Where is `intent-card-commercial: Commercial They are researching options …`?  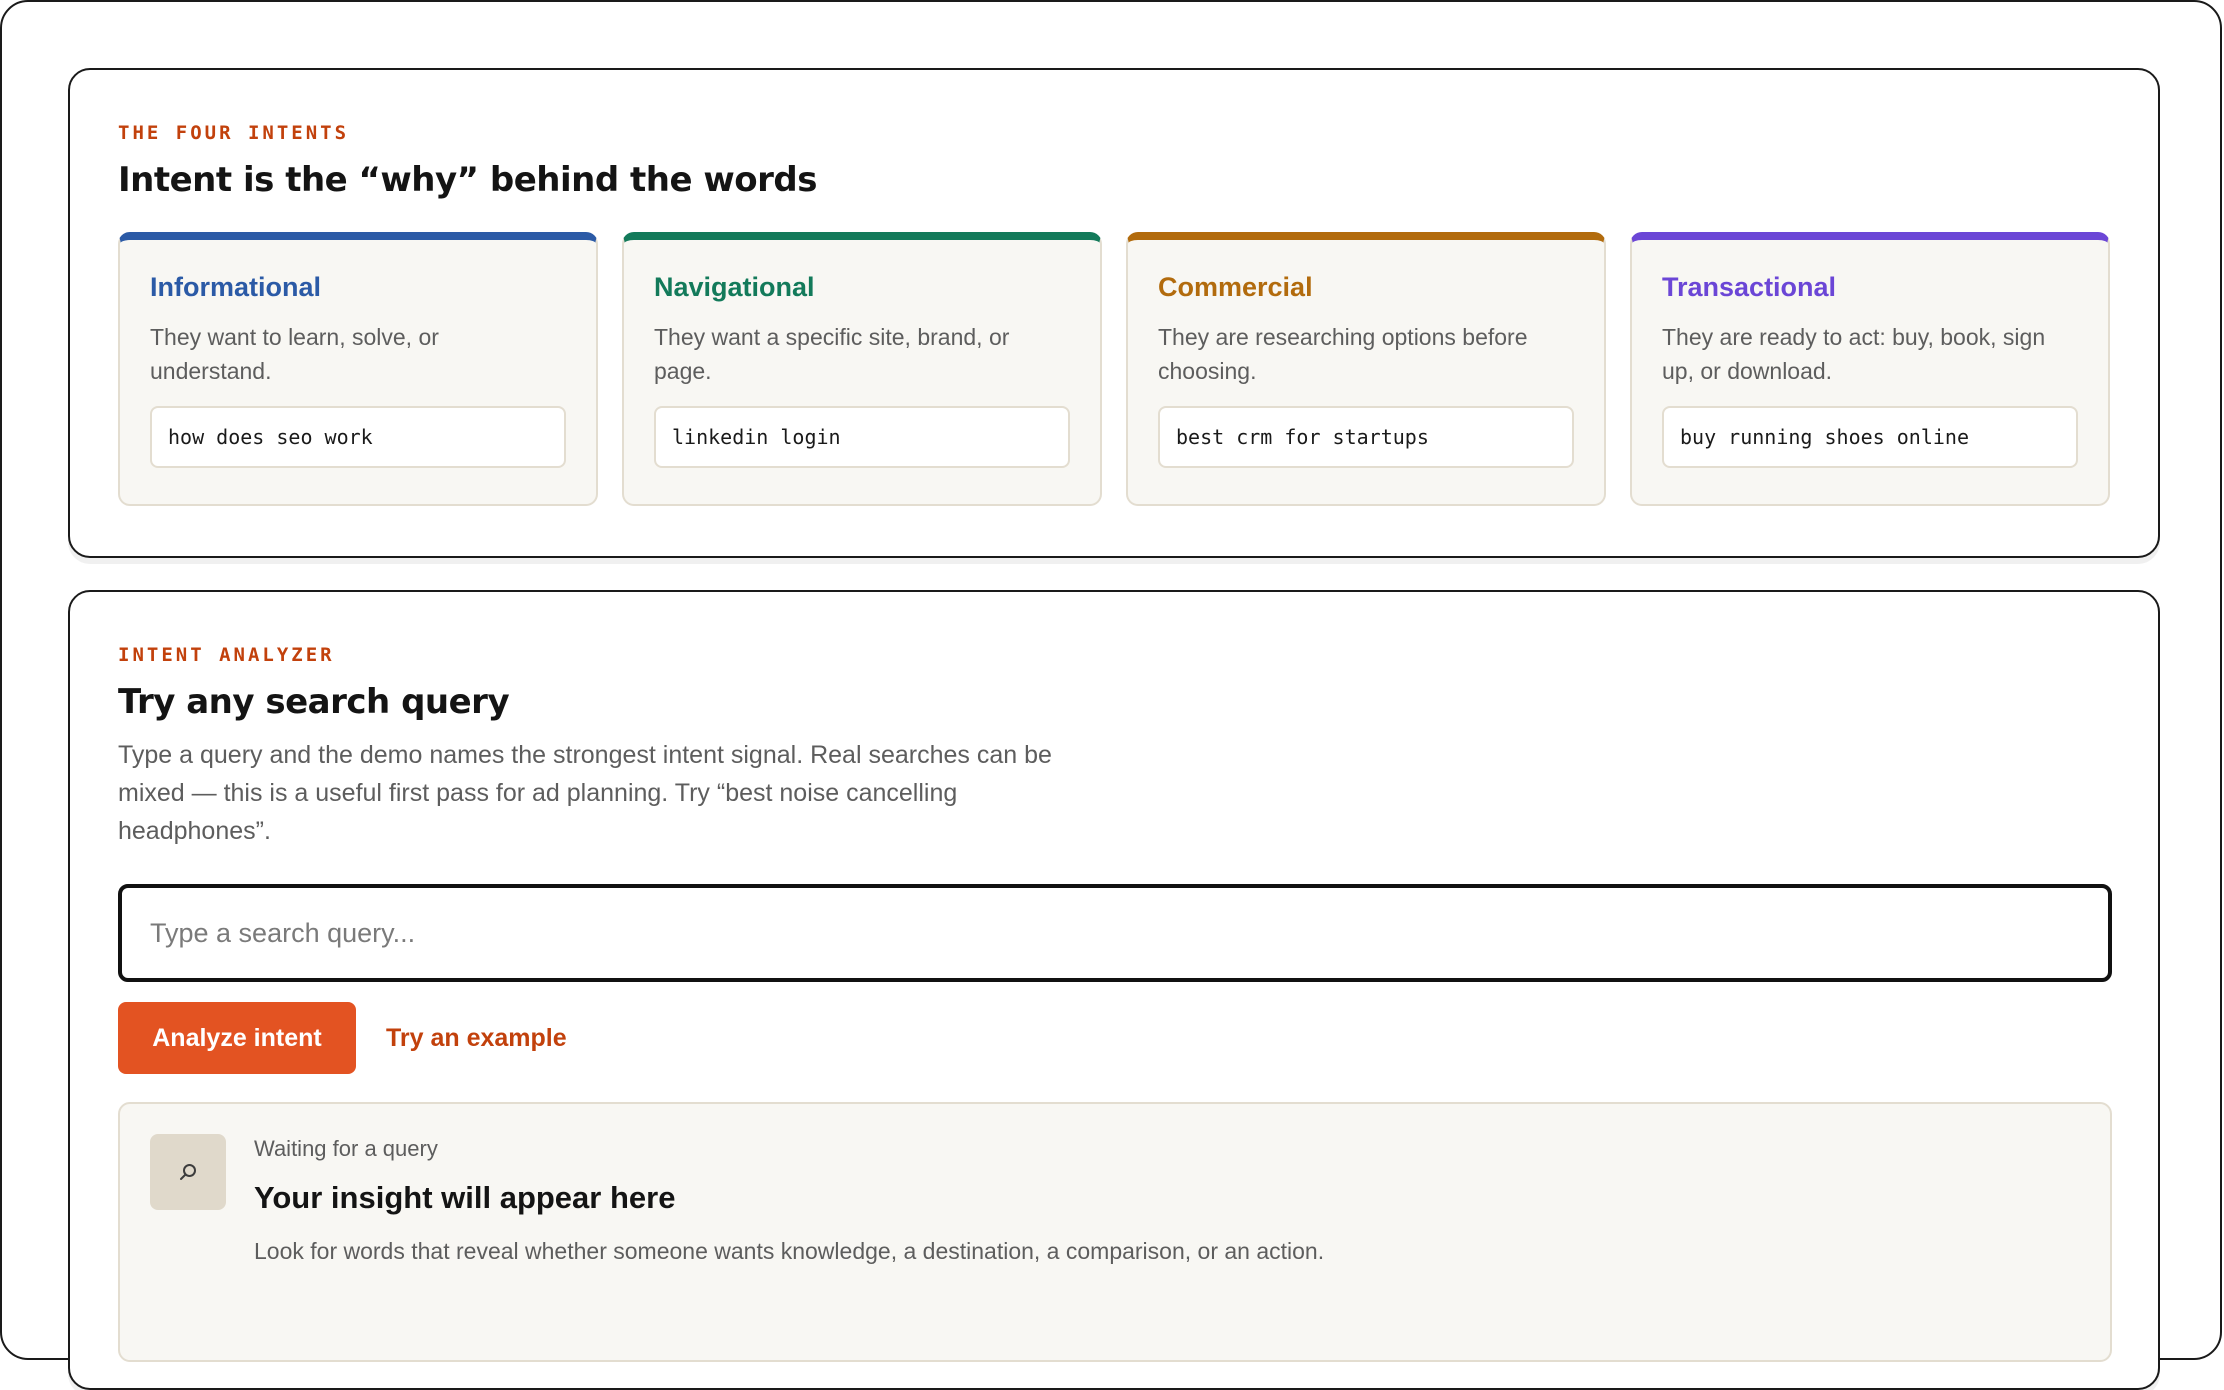 intent-card-commercial: Commercial They are researching options … is located at coordinates (1366, 369).